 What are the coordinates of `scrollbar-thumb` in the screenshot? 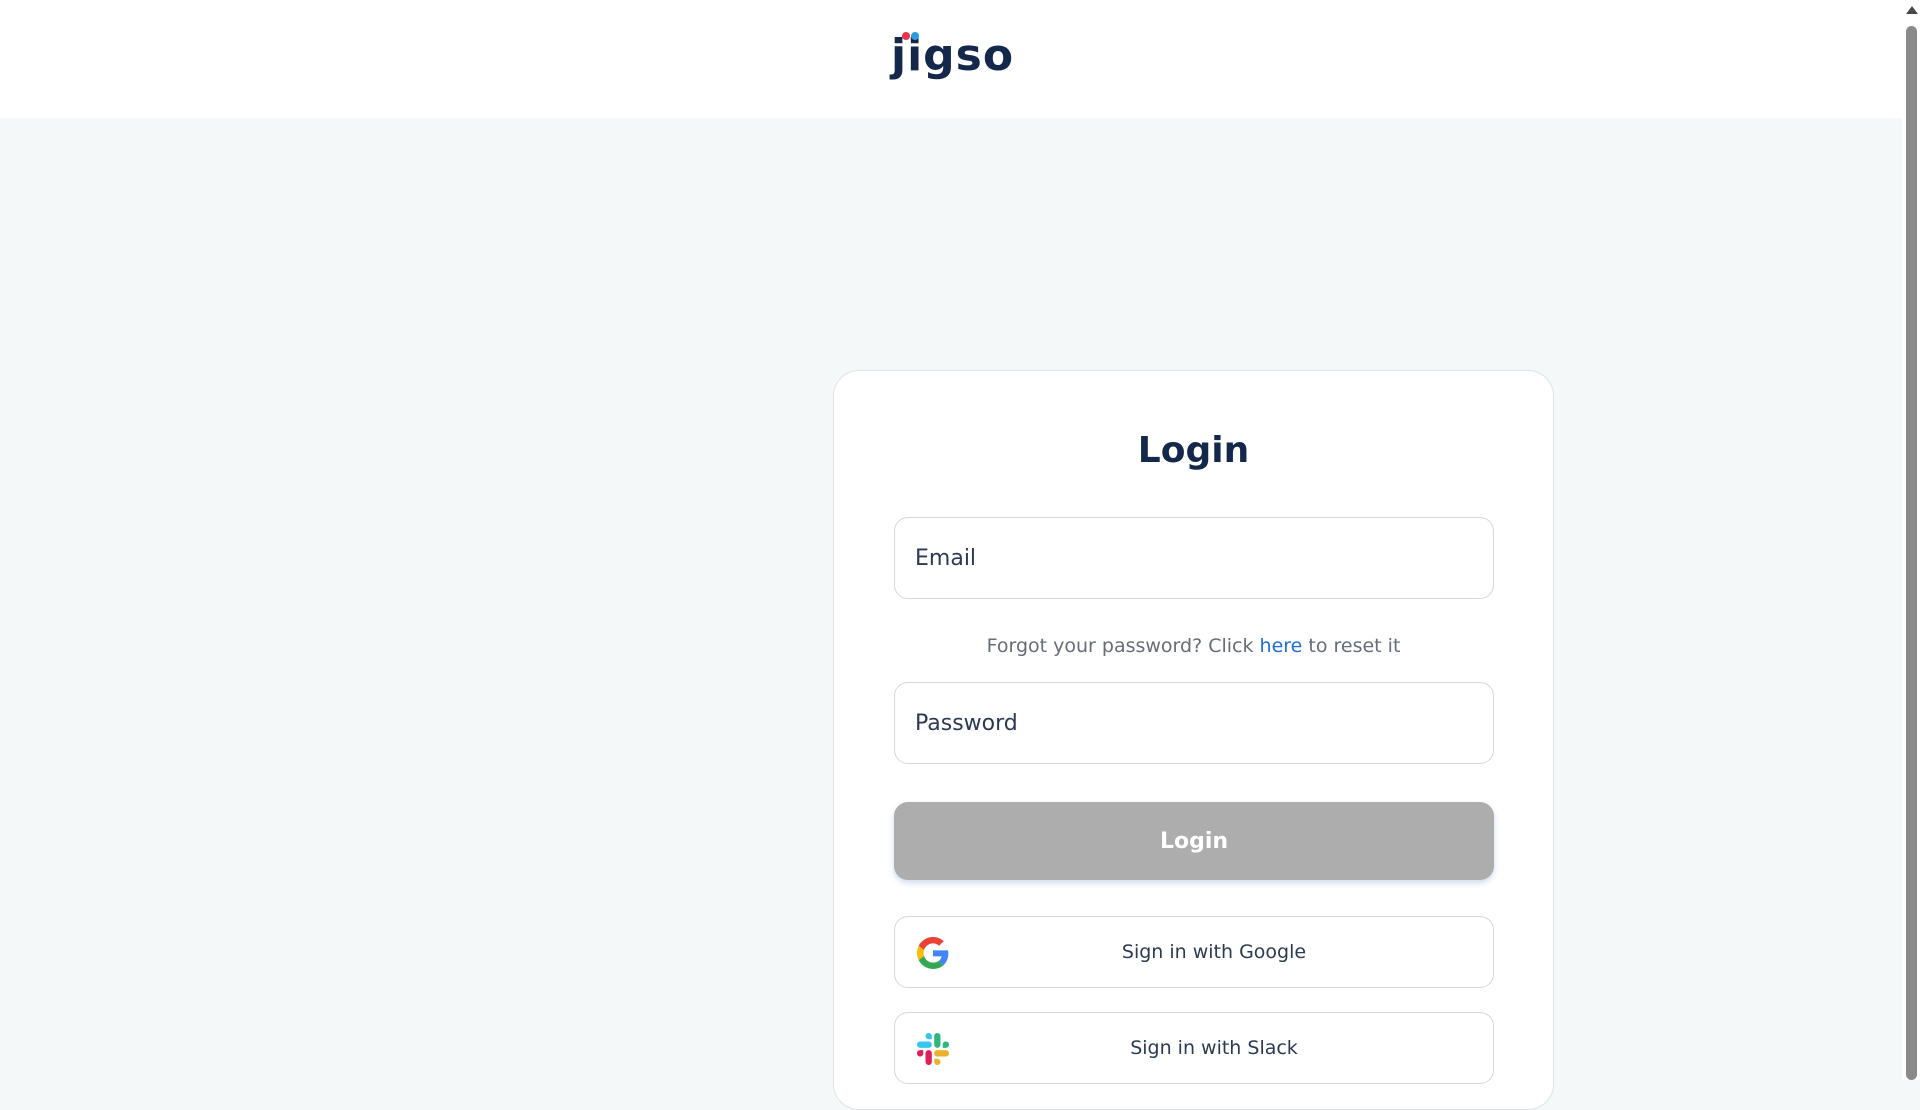 It's located at (1911, 553).